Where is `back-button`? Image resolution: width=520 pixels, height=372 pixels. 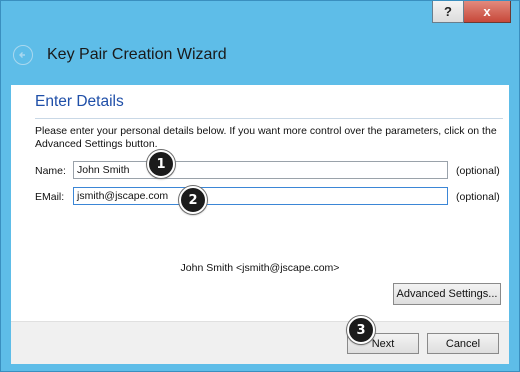 back-button is located at coordinates (23, 55).